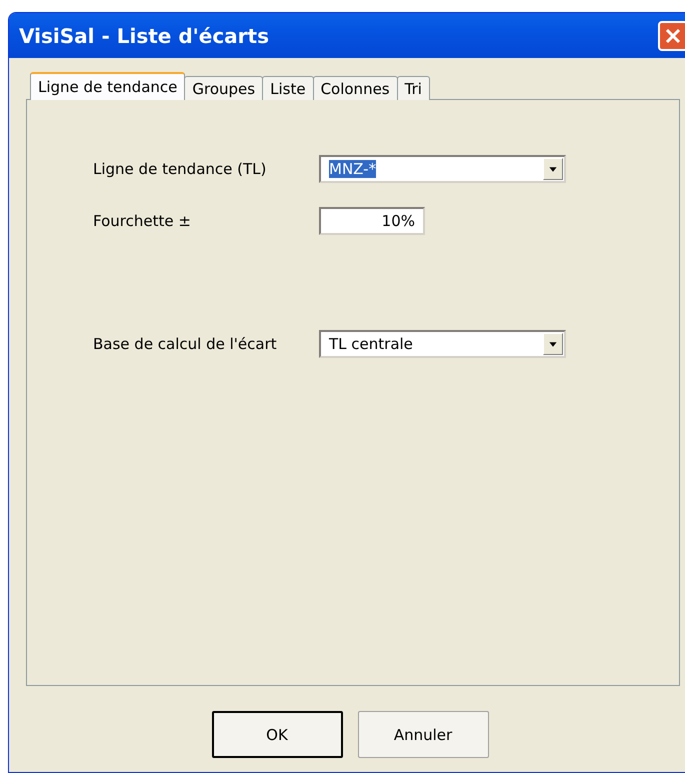 This screenshot has width=685, height=773. I want to click on close-button, so click(671, 35).